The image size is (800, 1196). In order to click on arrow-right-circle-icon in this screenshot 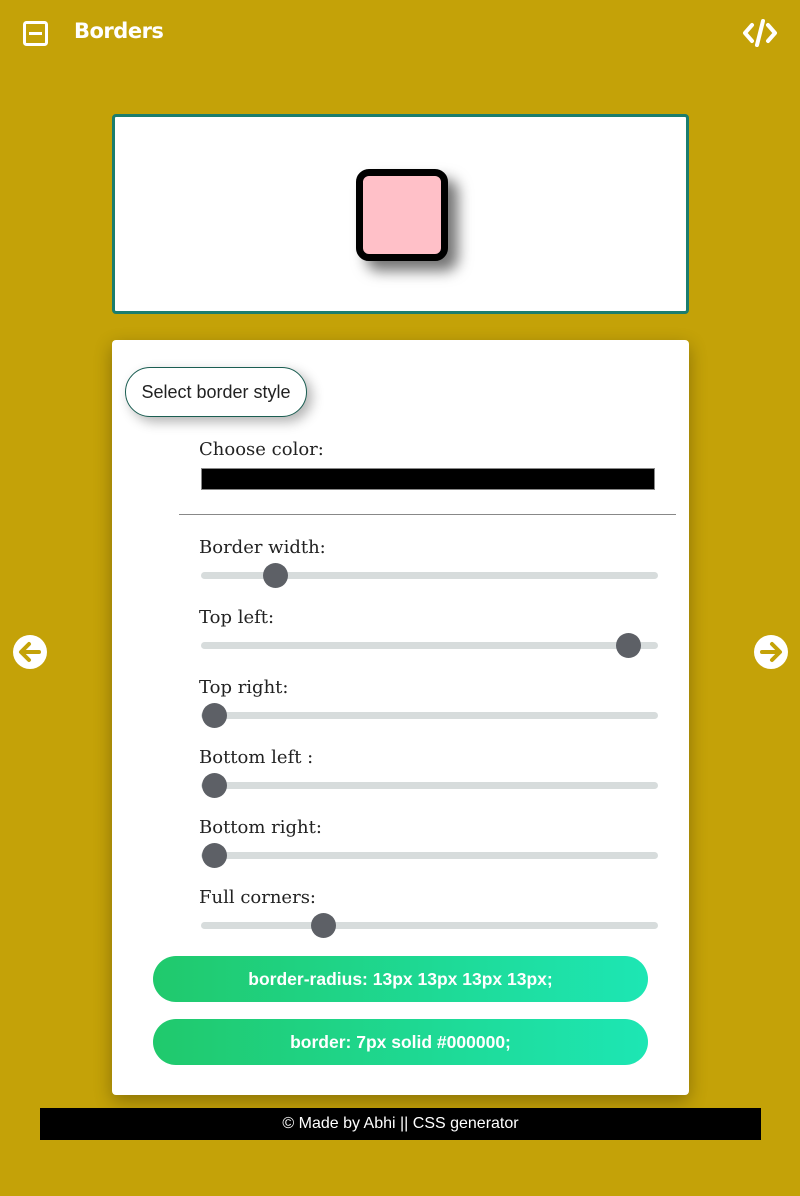, I will do `click(771, 652)`.